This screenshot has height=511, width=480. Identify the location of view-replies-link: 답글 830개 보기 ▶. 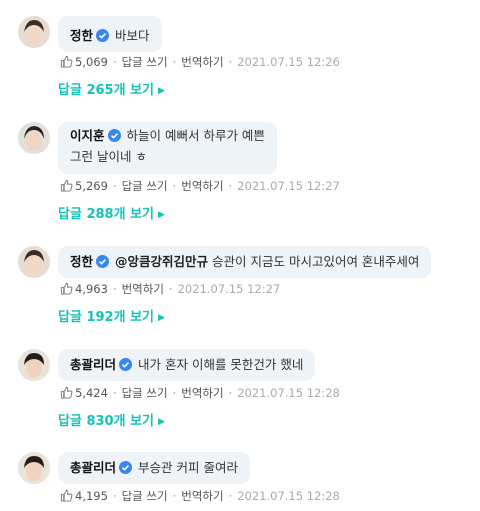
(111, 422).